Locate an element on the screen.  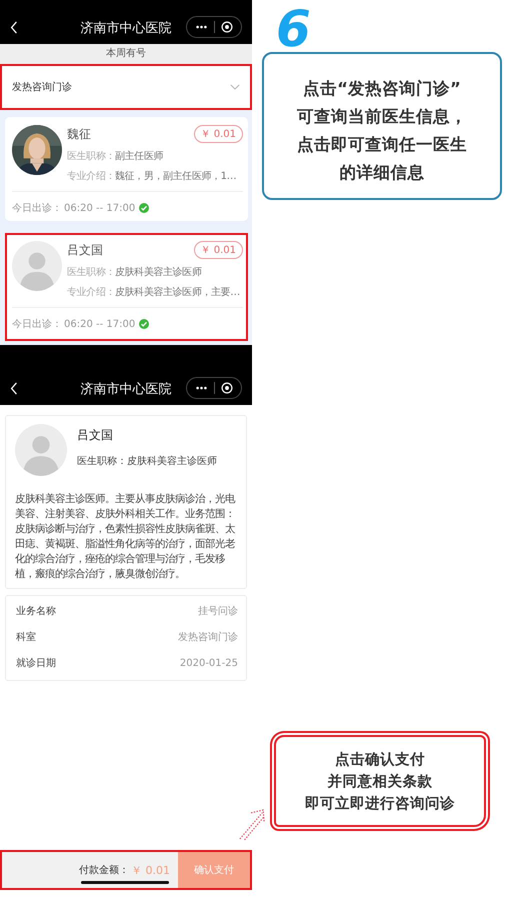
callout-text: 即可立即进行咨询问诊 is located at coordinates (380, 803).